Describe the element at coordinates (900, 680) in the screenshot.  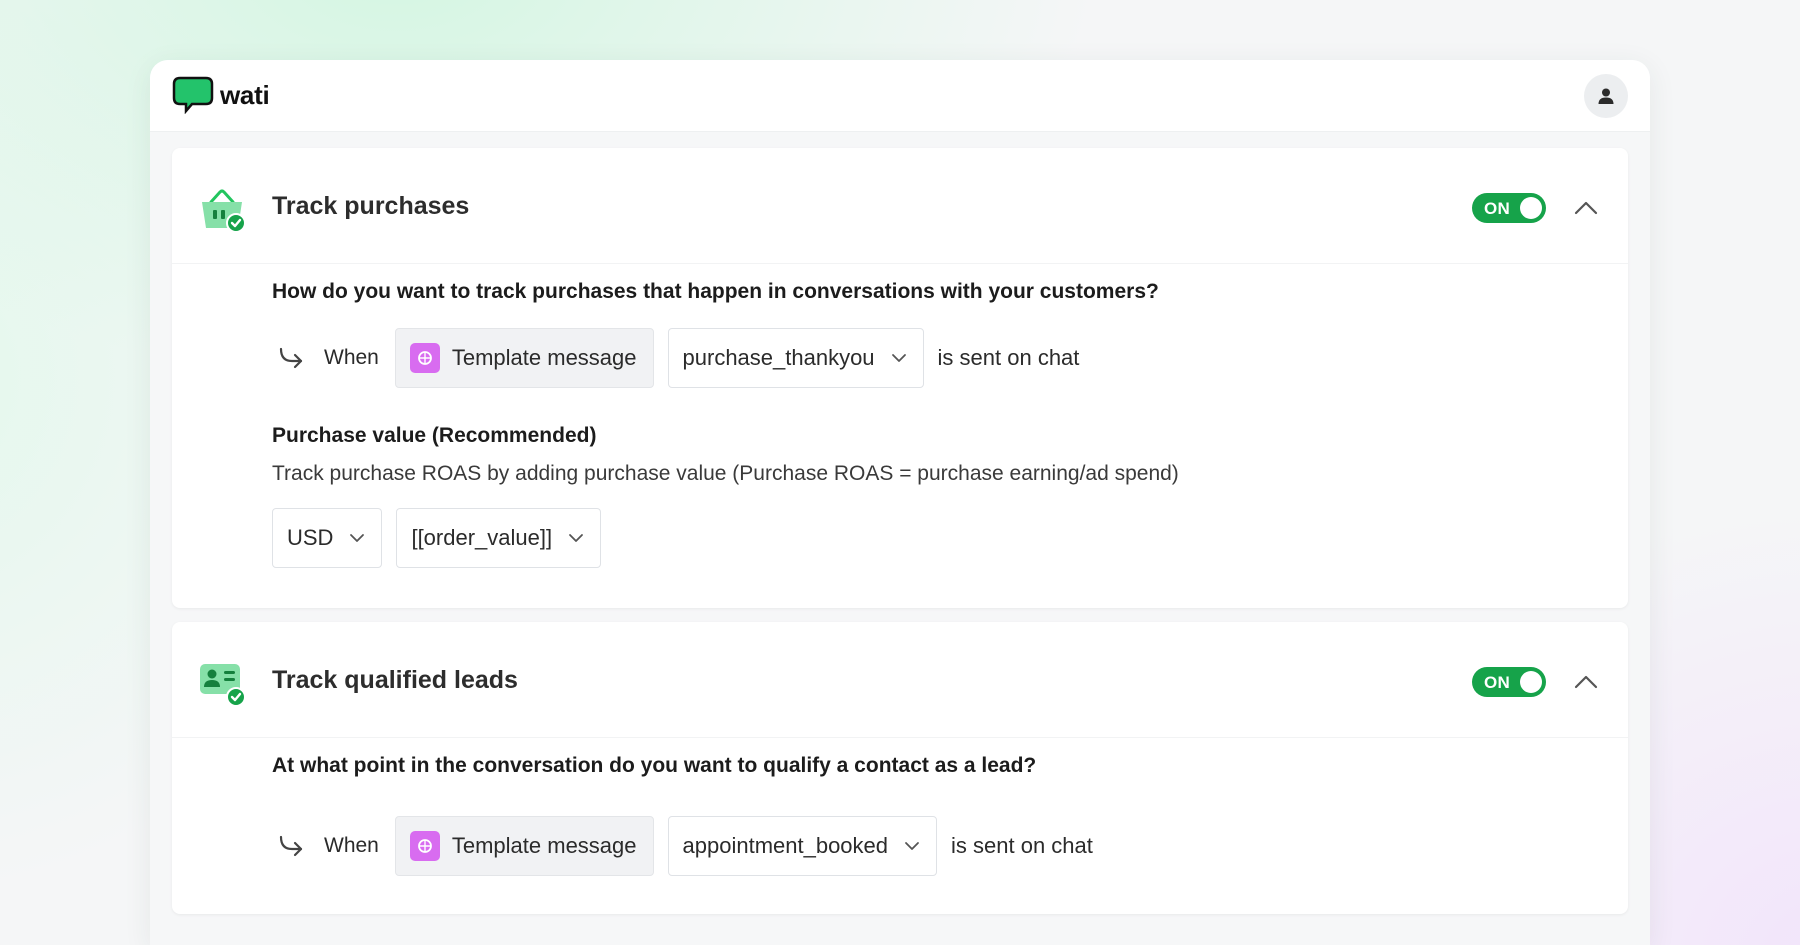
I see `card-header: Track qualified leads ON` at that location.